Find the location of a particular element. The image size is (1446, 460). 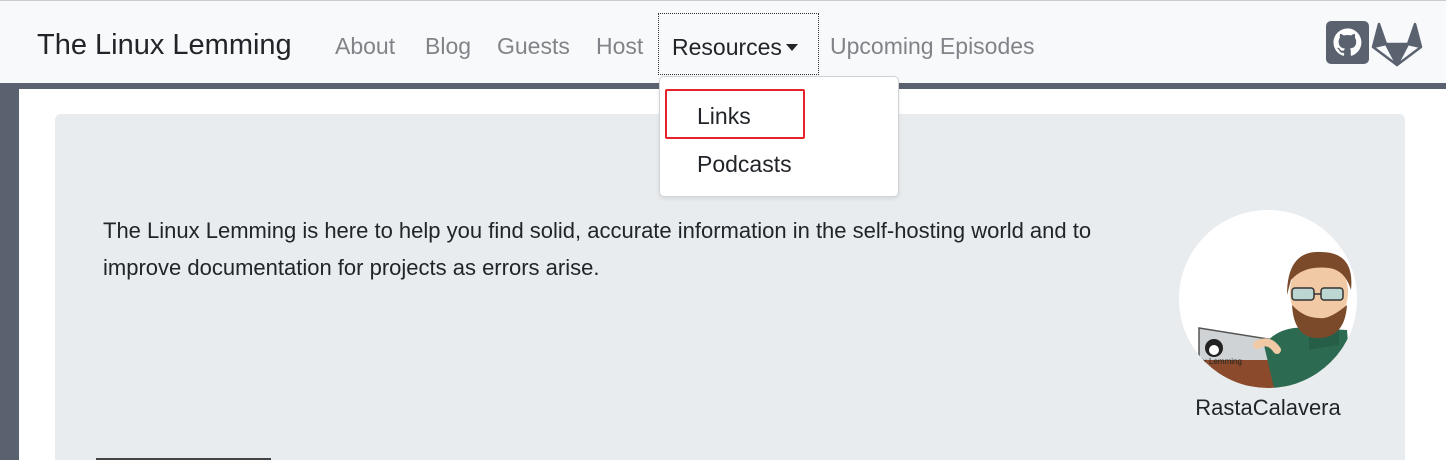

avatar: ix Lemming is located at coordinates (1268, 299).